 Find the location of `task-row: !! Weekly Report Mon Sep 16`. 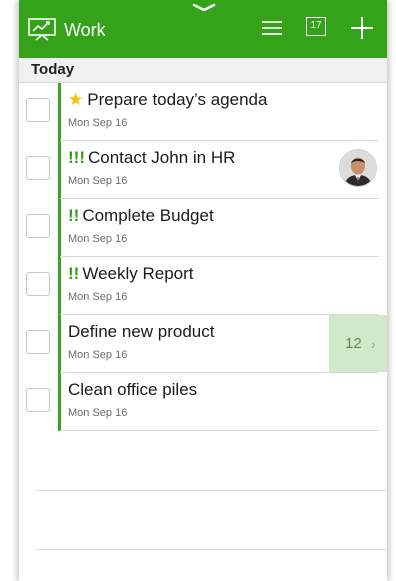

task-row: !! Weekly Report Mon Sep 16 is located at coordinates (203, 286).